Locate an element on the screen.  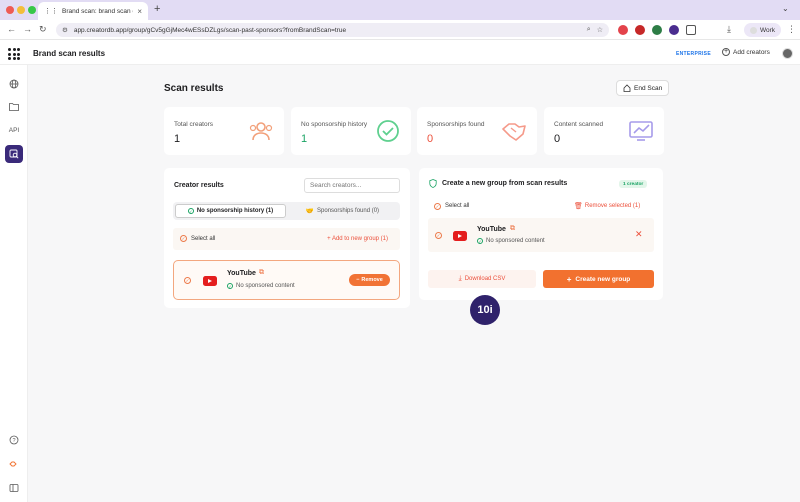
tab-label: Sponsorships found (0) is located at coordinates (348, 211).